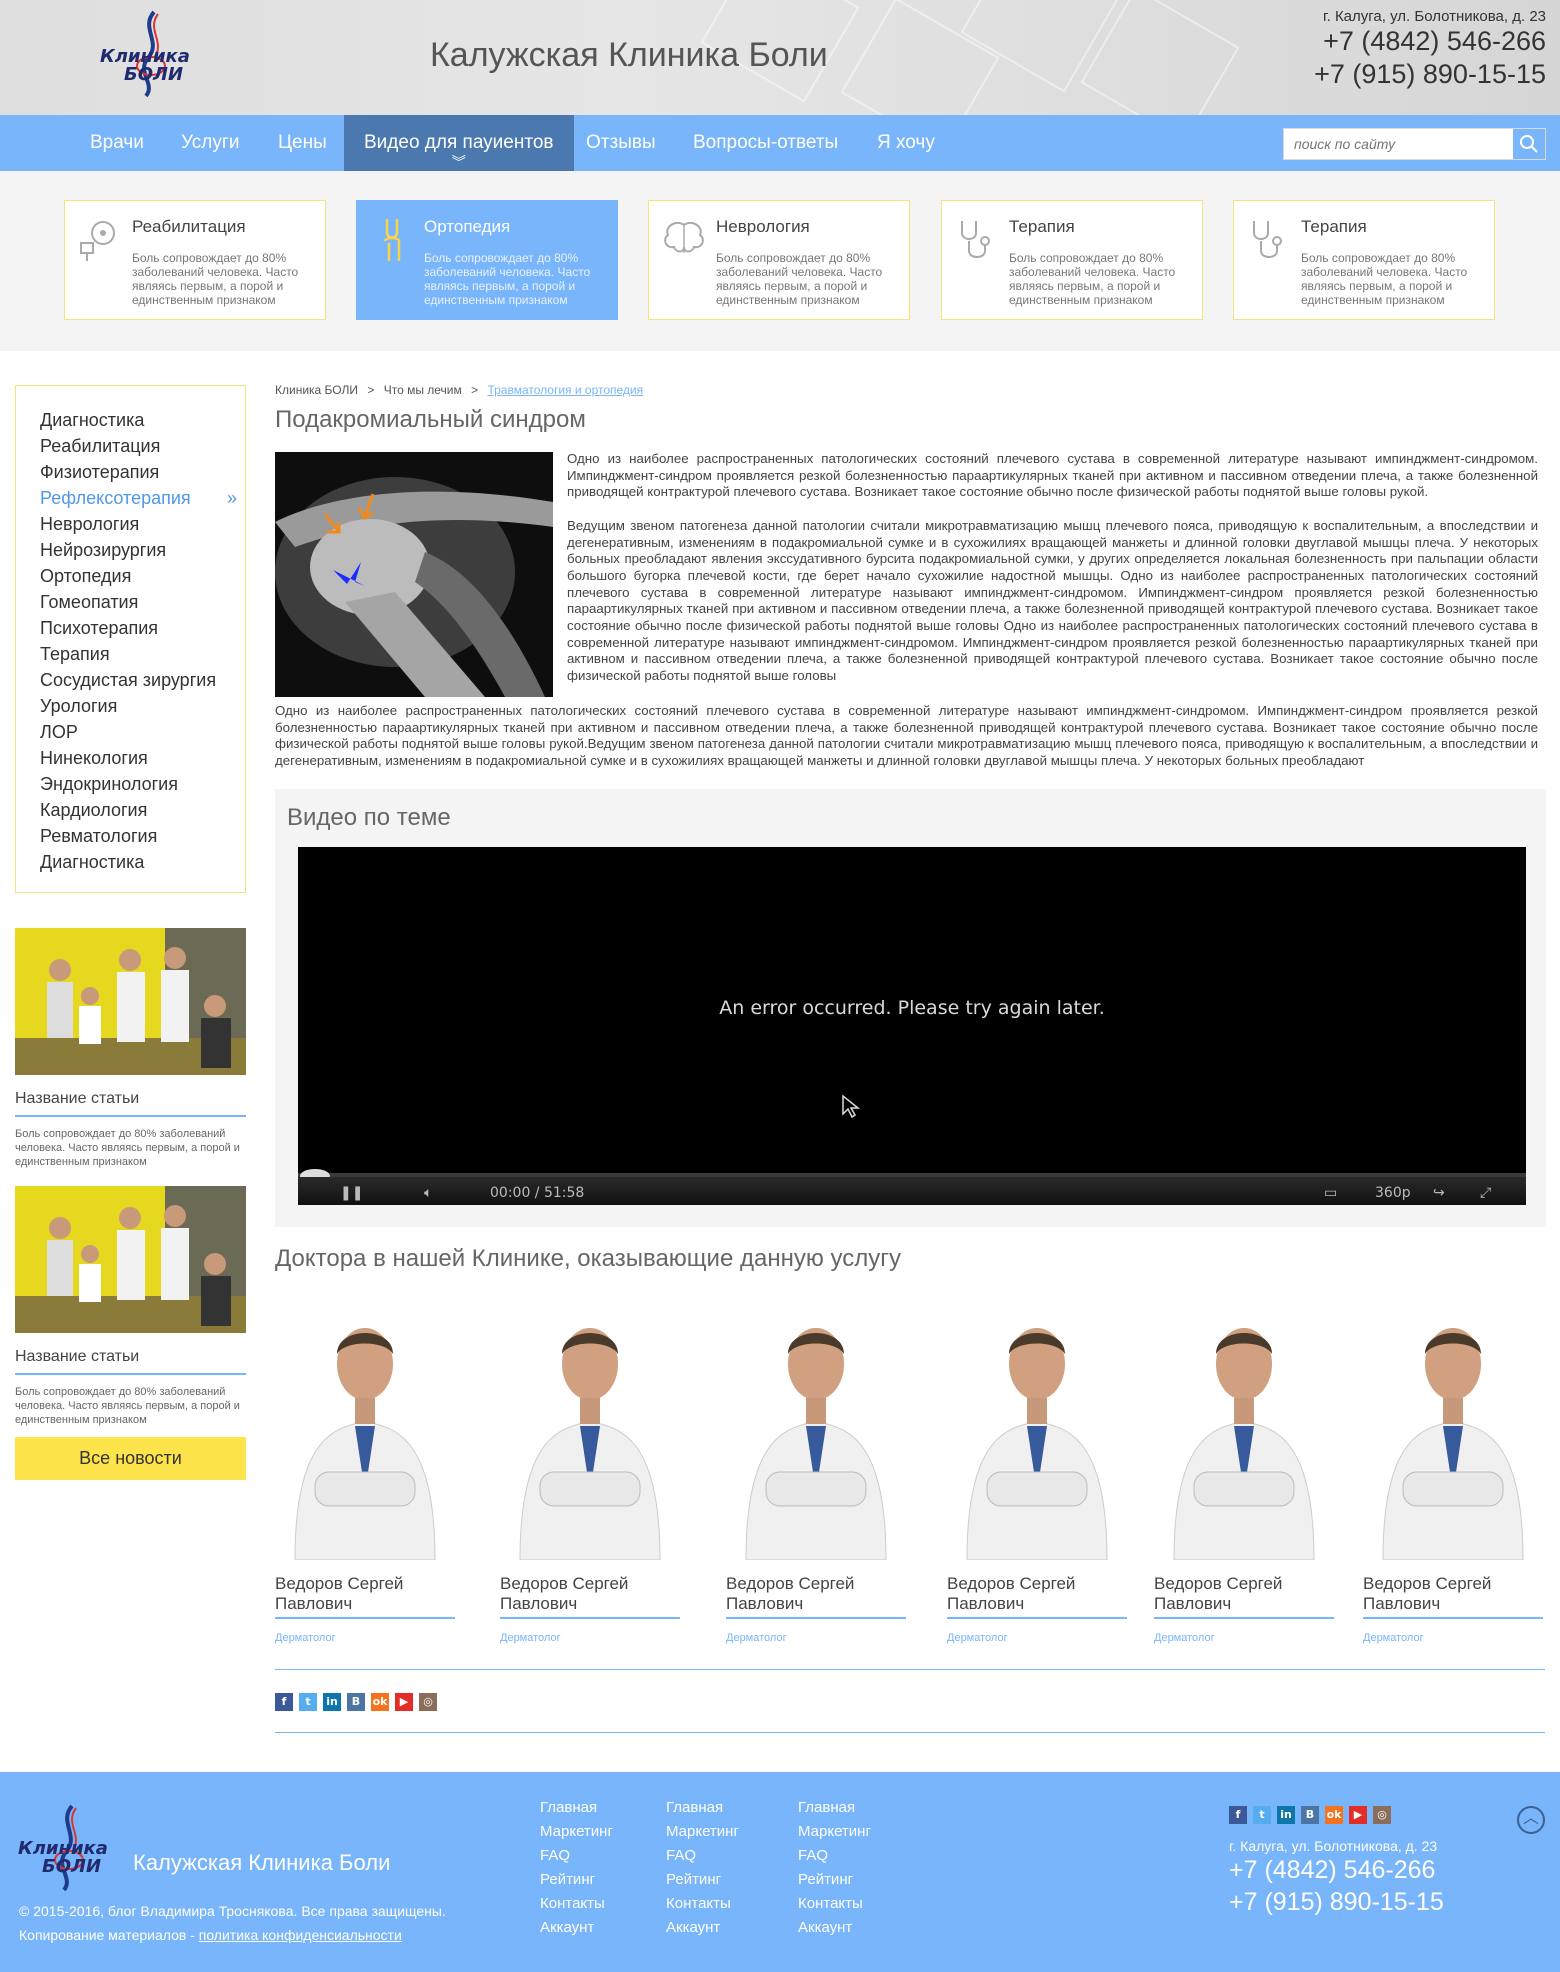  What do you see at coordinates (130, 1458) in the screenshot?
I see `all-news-button: Все новости` at bounding box center [130, 1458].